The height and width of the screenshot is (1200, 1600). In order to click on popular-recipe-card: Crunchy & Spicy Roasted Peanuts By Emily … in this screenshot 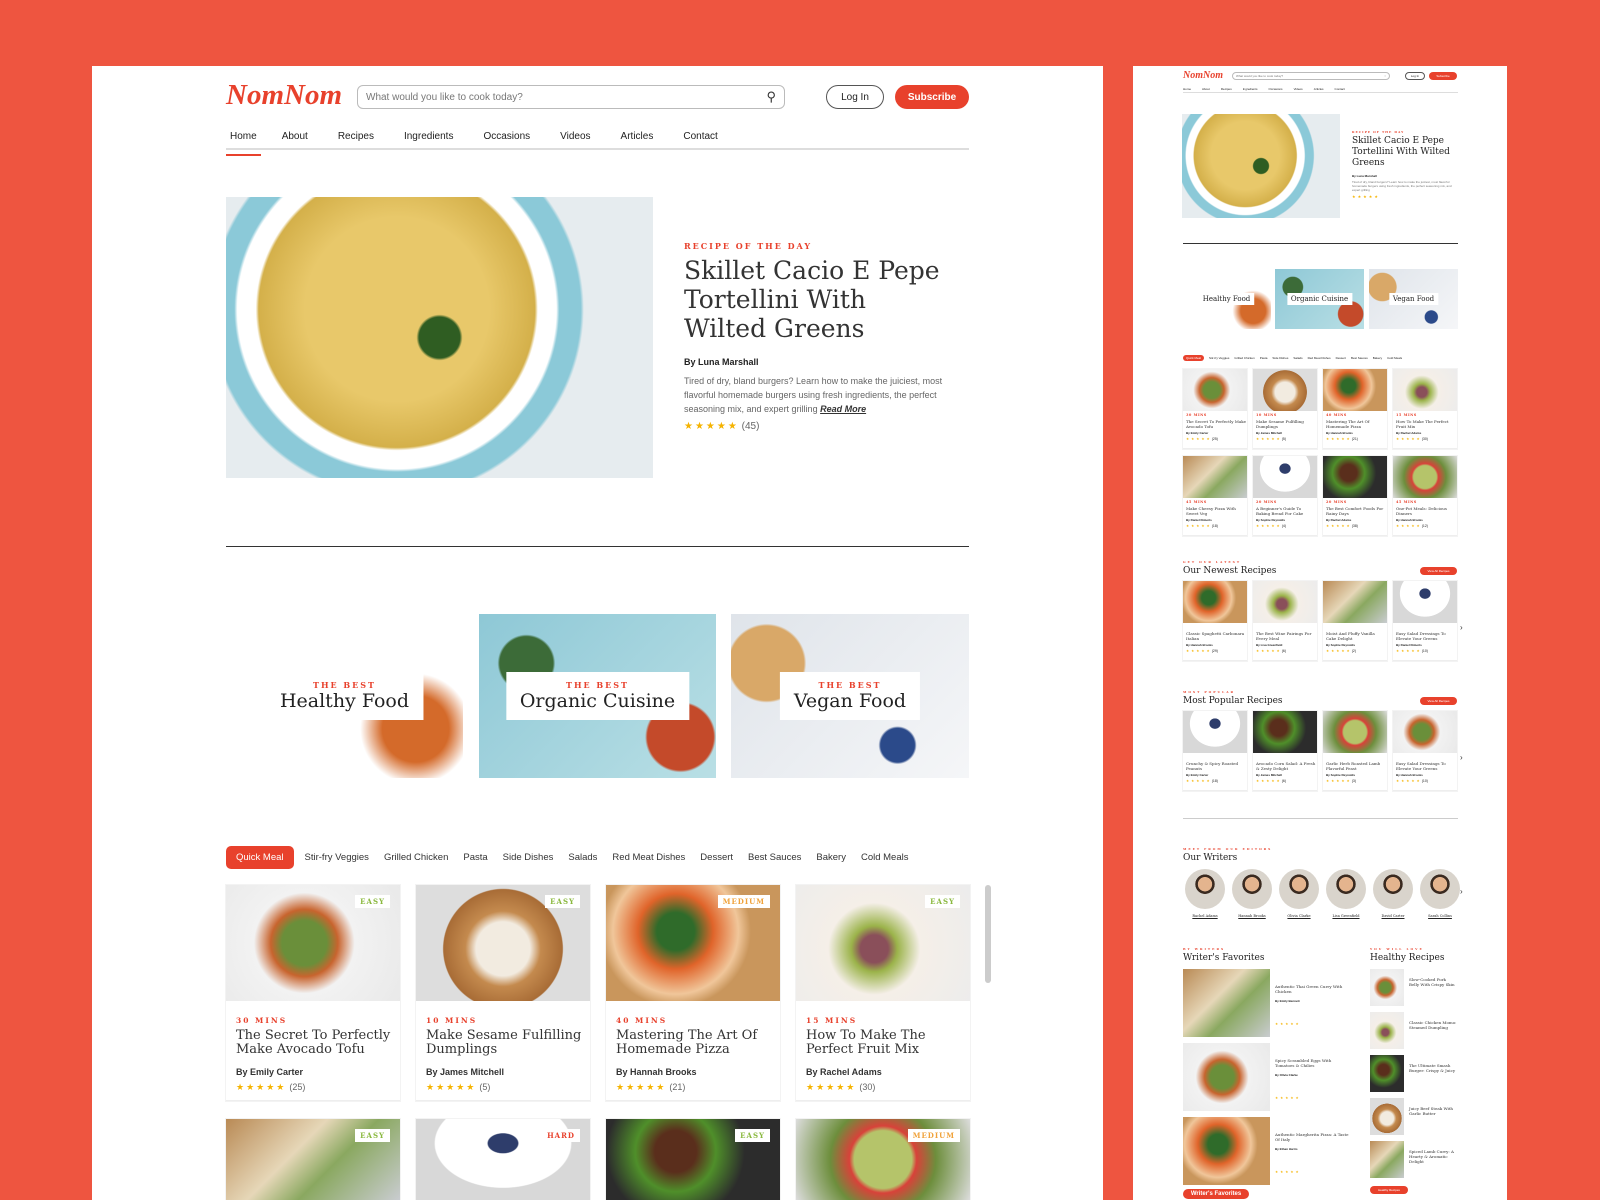, I will do `click(1215, 751)`.